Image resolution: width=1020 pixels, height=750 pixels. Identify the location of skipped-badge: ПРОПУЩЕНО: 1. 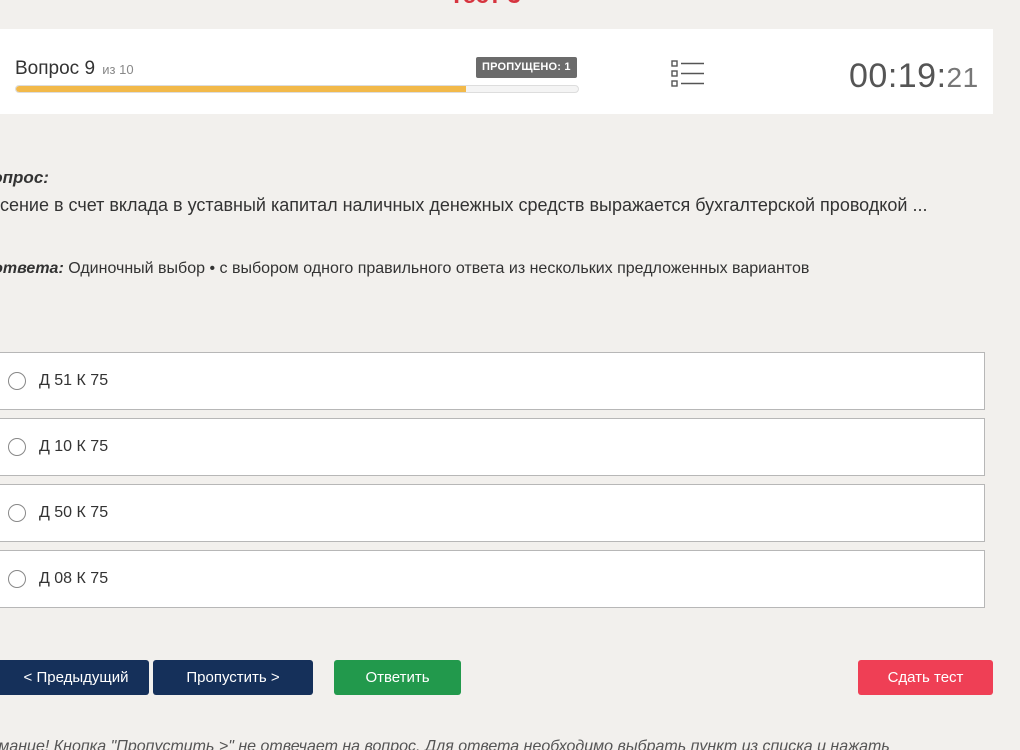
(526, 67).